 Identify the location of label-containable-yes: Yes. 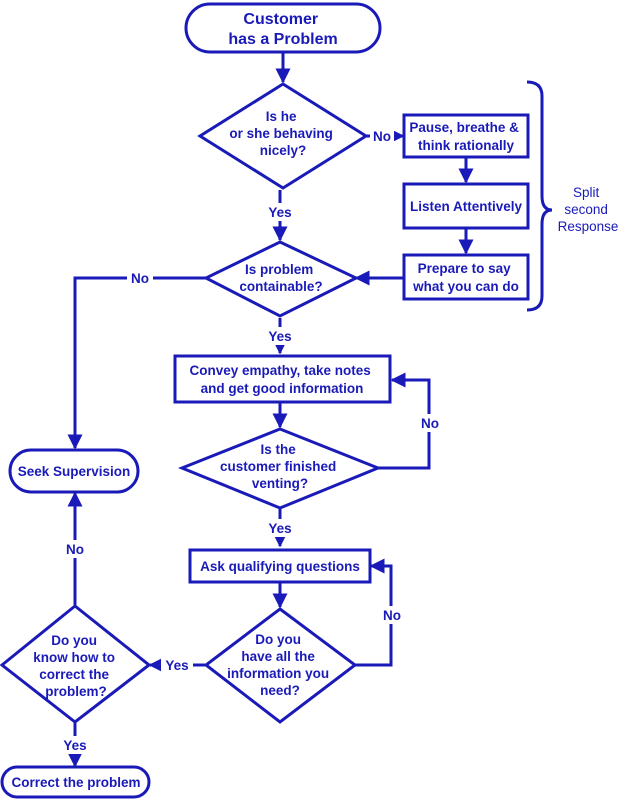
(279, 336).